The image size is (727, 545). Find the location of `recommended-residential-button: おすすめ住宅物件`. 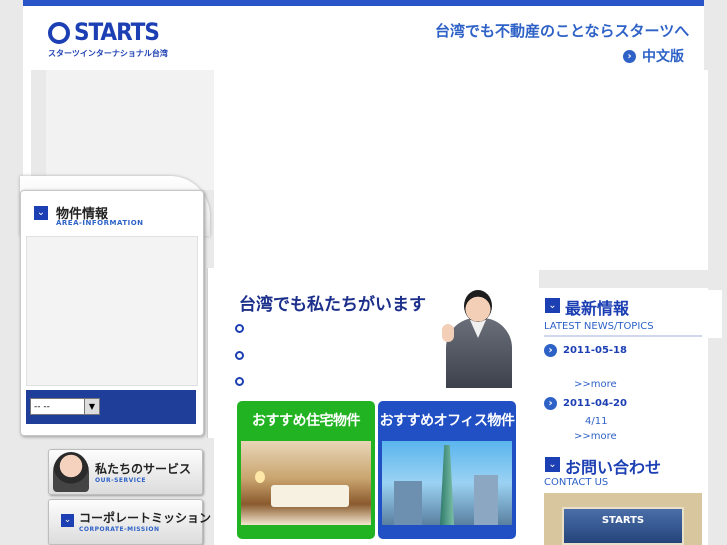

recommended-residential-button: おすすめ住宅物件 is located at coordinates (306, 470).